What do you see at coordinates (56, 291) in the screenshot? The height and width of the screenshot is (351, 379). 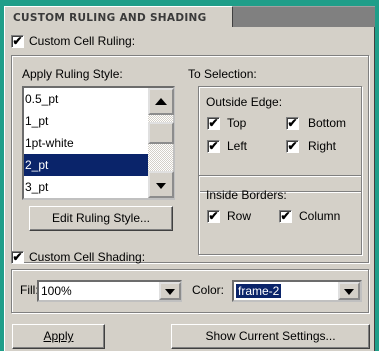 I see `fill-value: 100%` at bounding box center [56, 291].